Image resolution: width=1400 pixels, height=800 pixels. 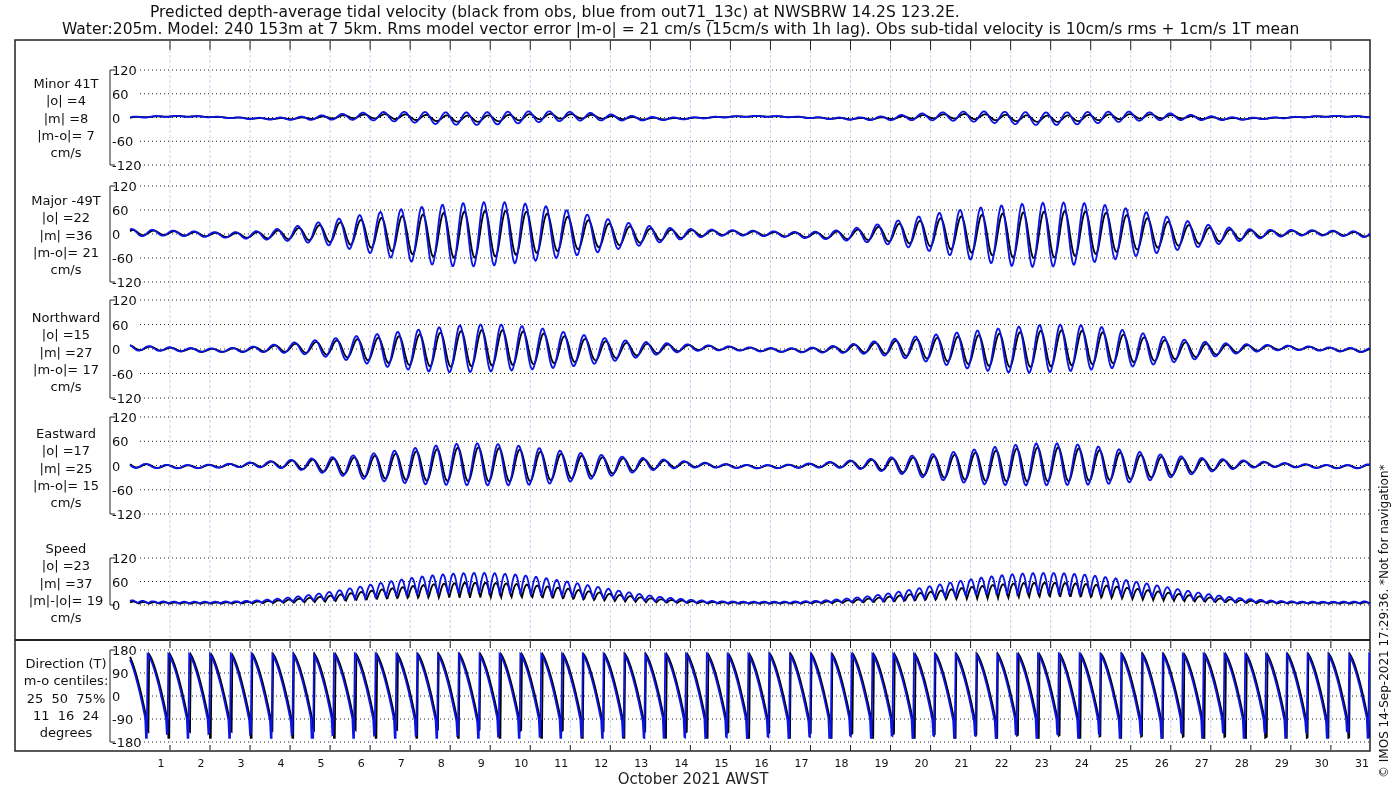 I want to click on panel-stat-label: m-o centiles:, so click(x=66, y=681).